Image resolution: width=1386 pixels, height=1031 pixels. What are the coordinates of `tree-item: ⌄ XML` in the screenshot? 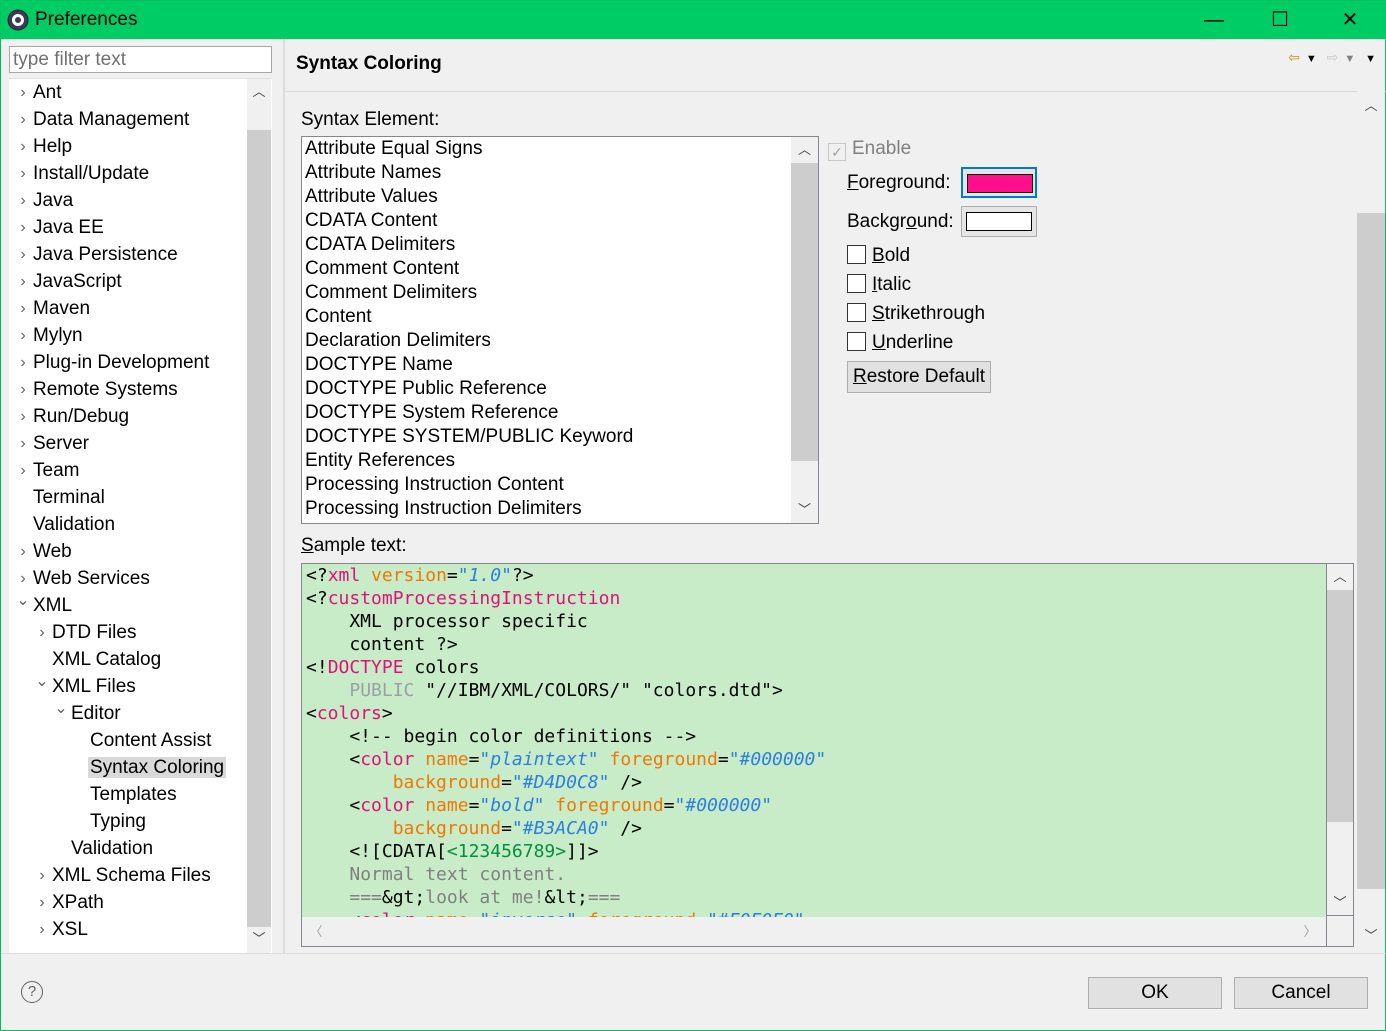 It's located at (44, 605).